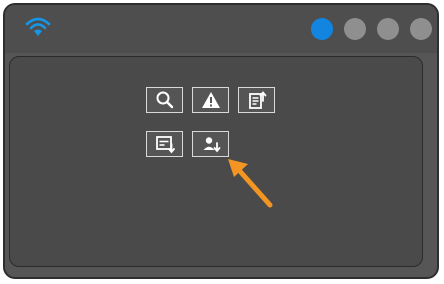 The height and width of the screenshot is (284, 444). I want to click on search-icon, so click(164, 100).